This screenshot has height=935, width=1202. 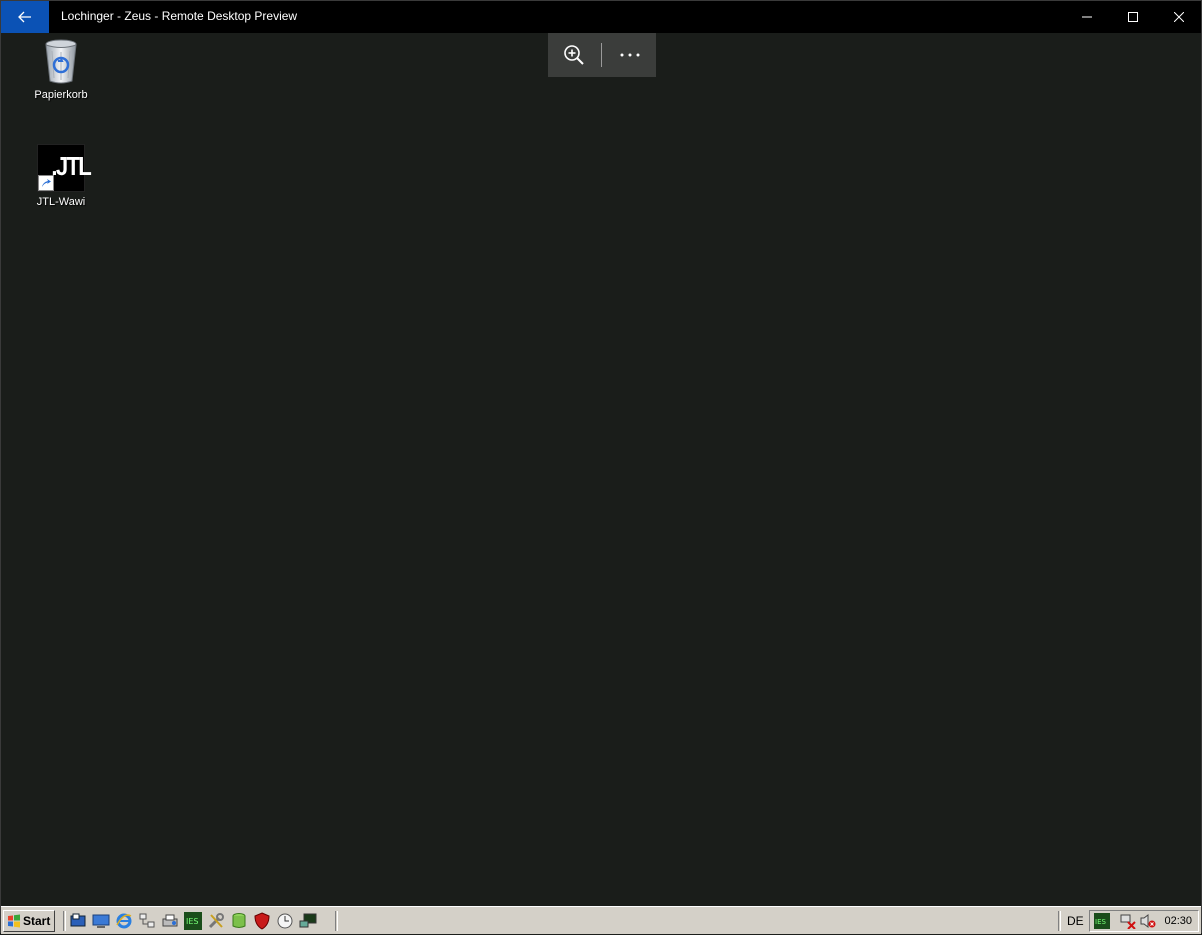 I want to click on start-button: Start, so click(x=29, y=921).